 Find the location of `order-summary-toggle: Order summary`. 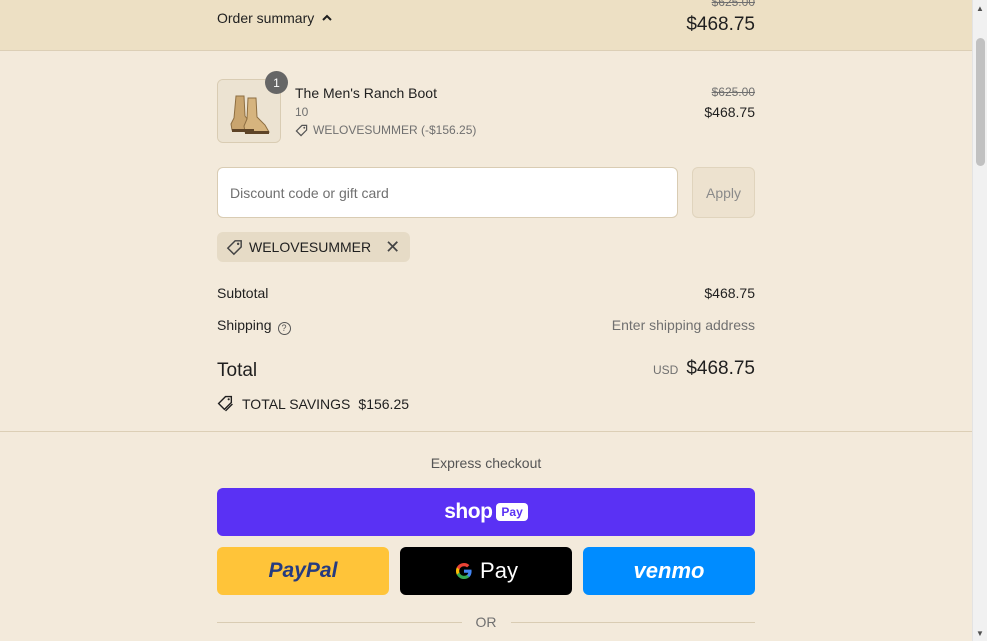

order-summary-toggle: Order summary is located at coordinates (274, 18).